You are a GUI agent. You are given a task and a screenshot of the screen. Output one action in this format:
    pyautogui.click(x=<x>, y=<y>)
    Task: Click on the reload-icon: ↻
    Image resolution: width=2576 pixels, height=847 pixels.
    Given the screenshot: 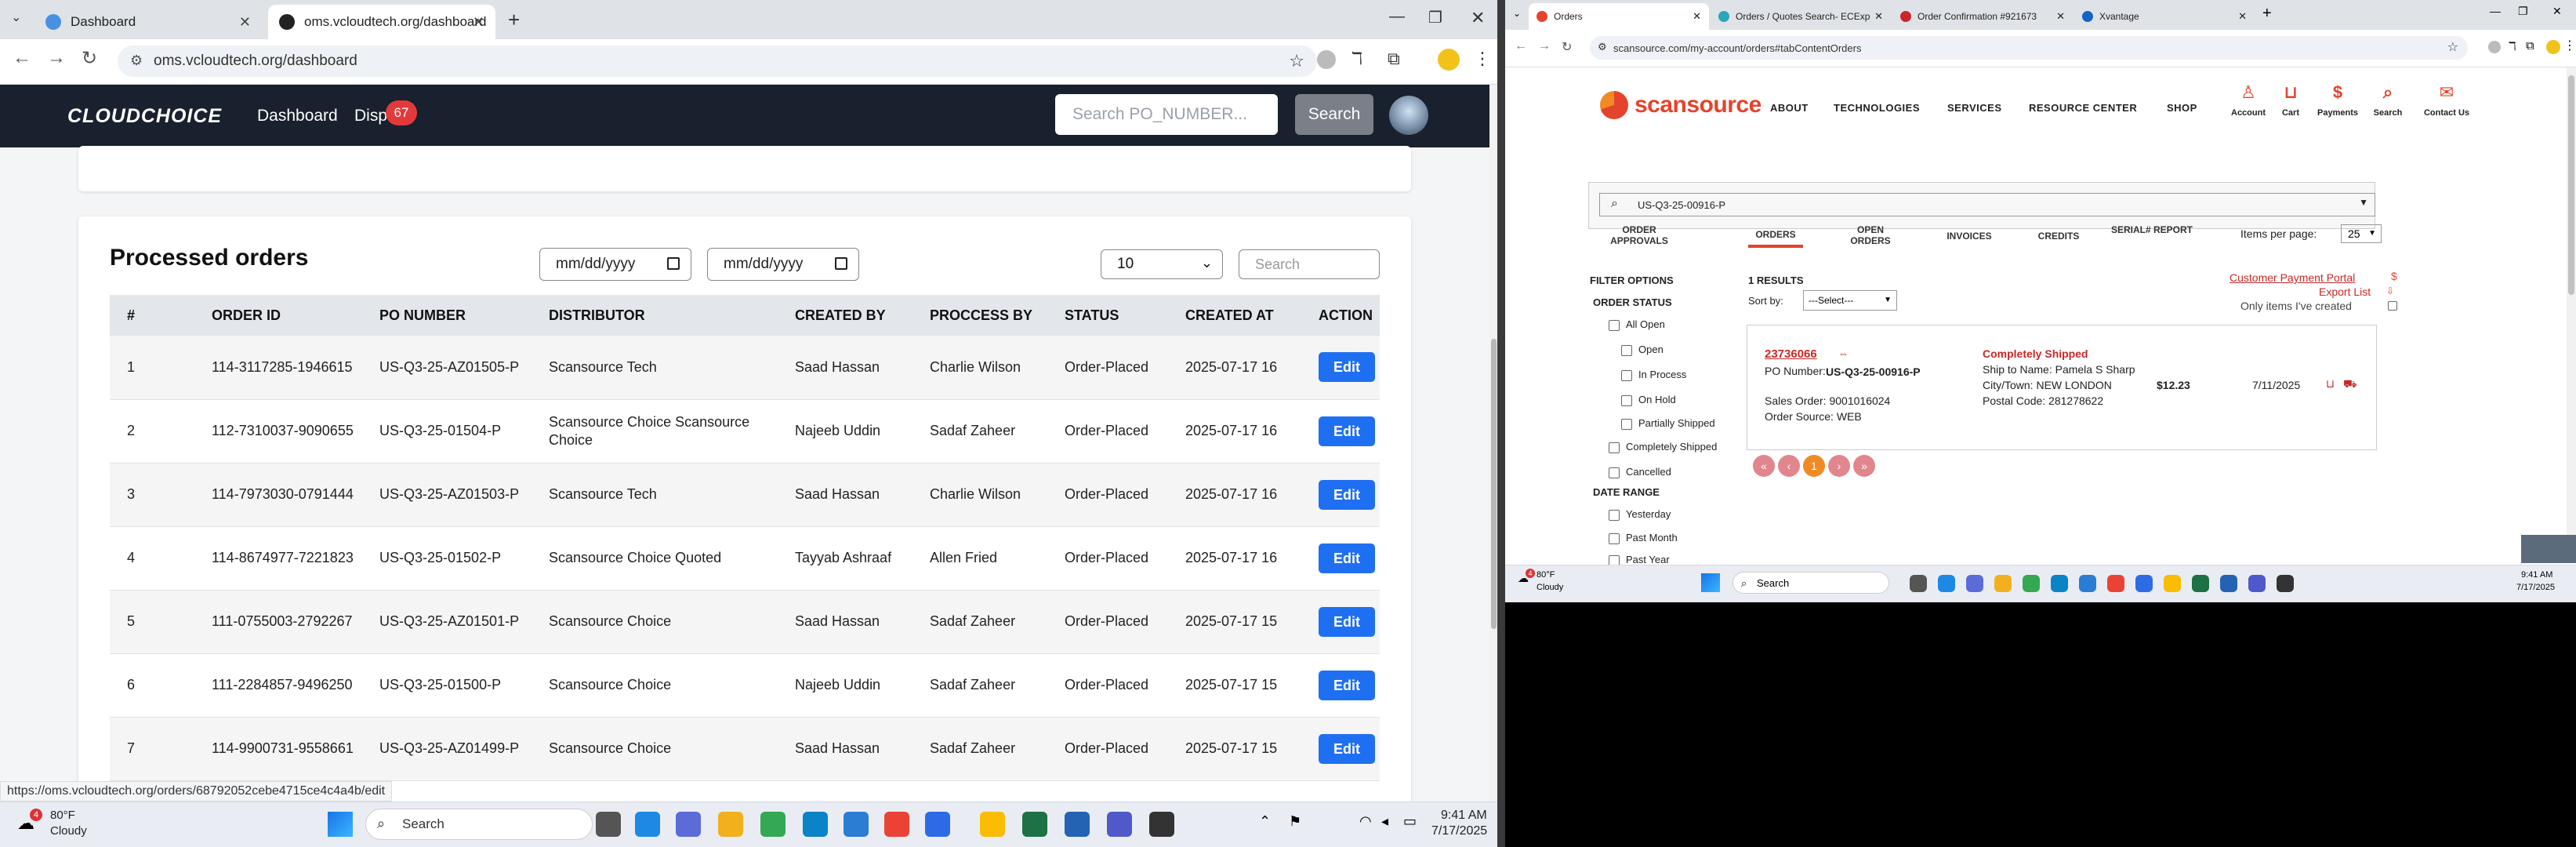 What is the action you would take?
    pyautogui.click(x=89, y=58)
    